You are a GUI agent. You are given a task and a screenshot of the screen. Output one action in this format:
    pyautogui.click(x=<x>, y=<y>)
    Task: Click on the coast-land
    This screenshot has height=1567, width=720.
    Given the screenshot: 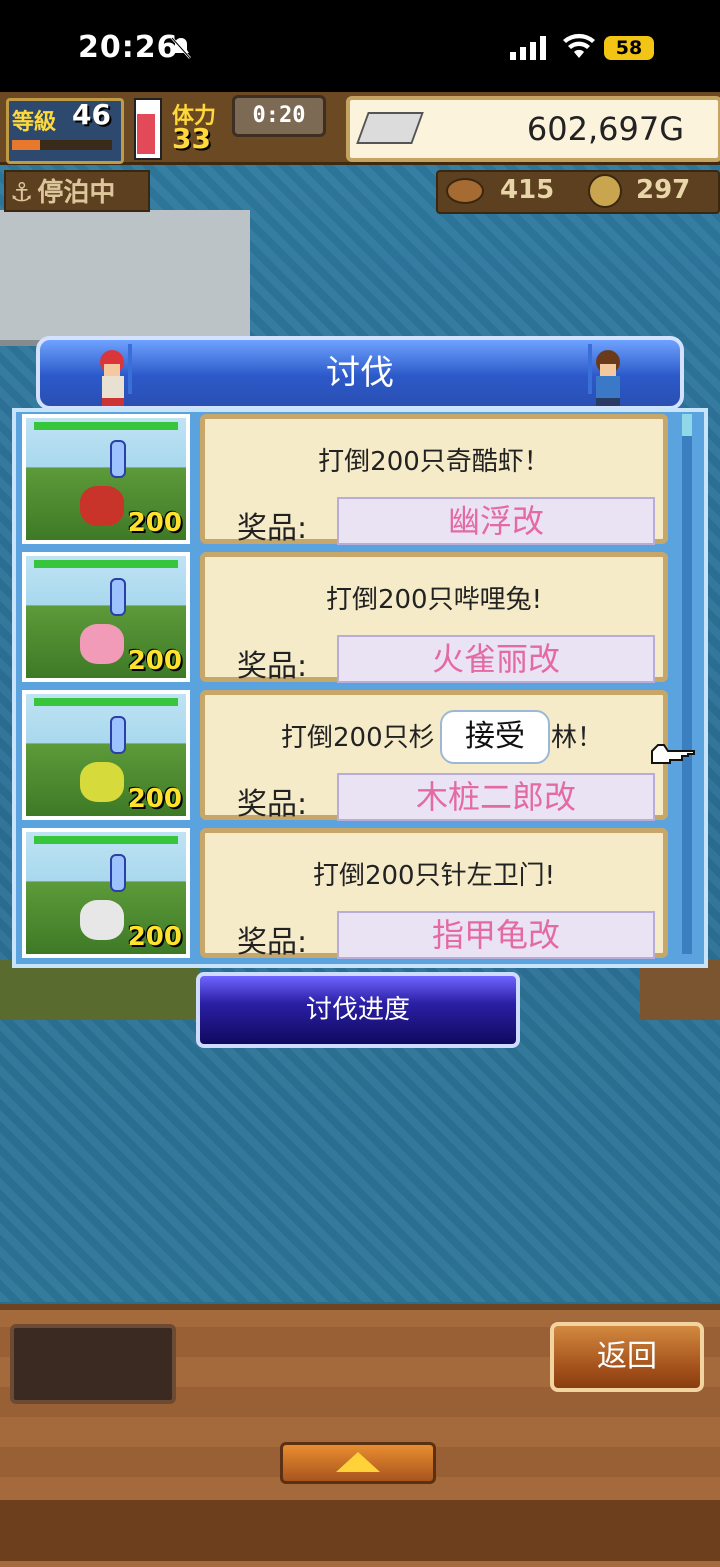 What is the action you would take?
    pyautogui.click(x=100, y=990)
    